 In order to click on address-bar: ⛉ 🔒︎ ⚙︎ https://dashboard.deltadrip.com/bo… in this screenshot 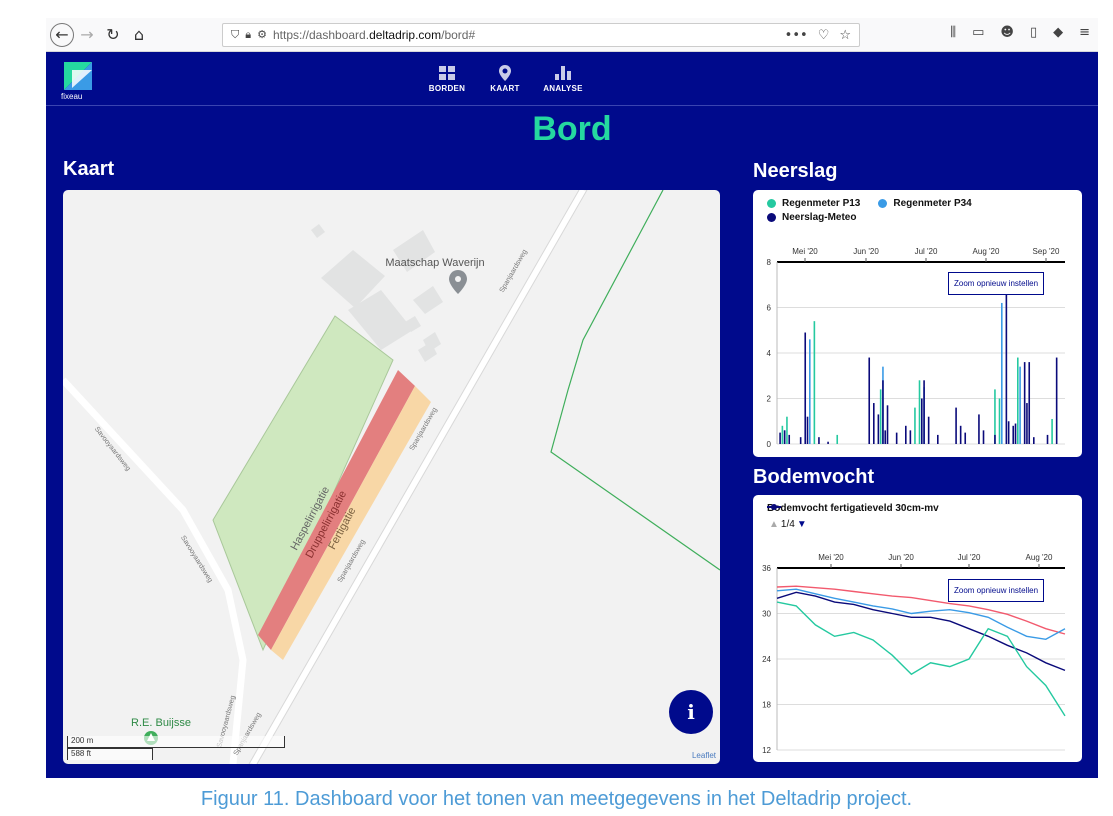, I will do `click(541, 35)`.